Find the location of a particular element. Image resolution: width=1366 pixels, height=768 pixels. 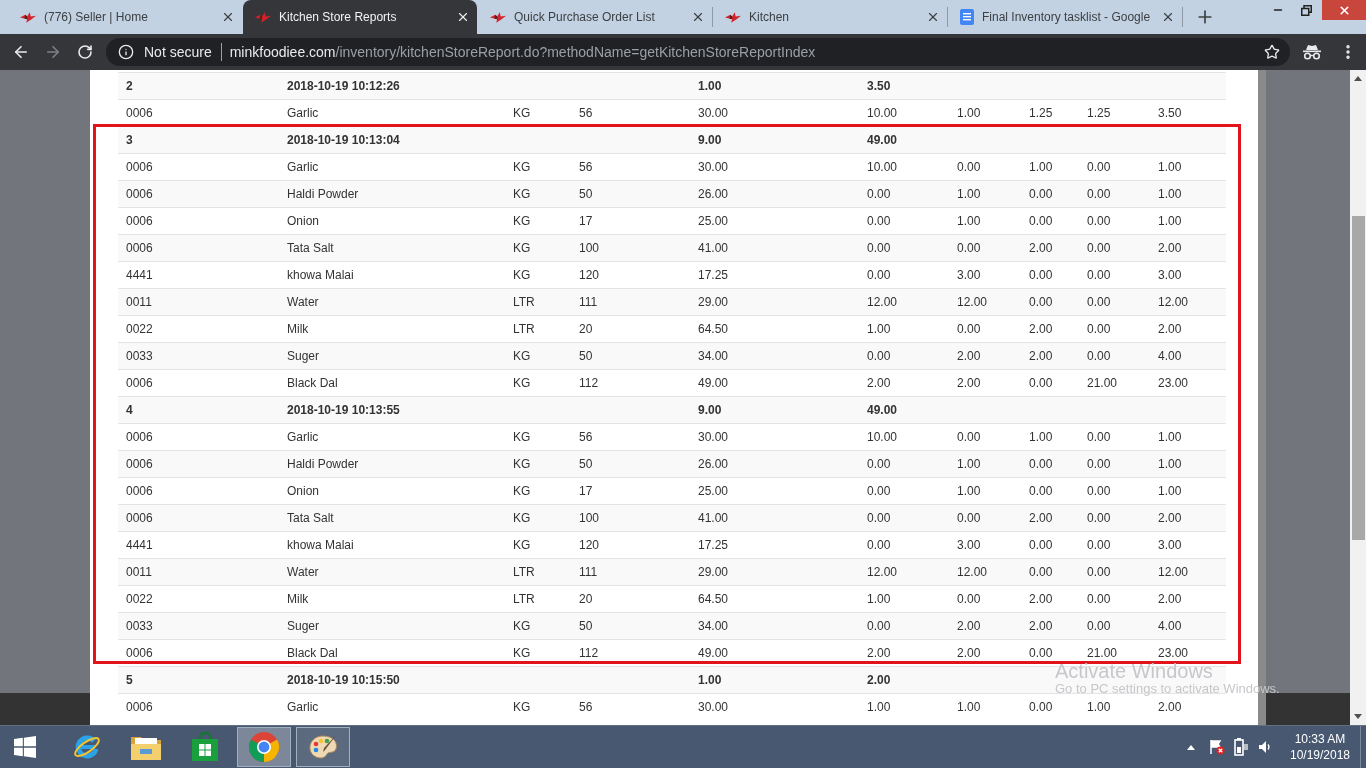

reload-icon is located at coordinates (85, 52).